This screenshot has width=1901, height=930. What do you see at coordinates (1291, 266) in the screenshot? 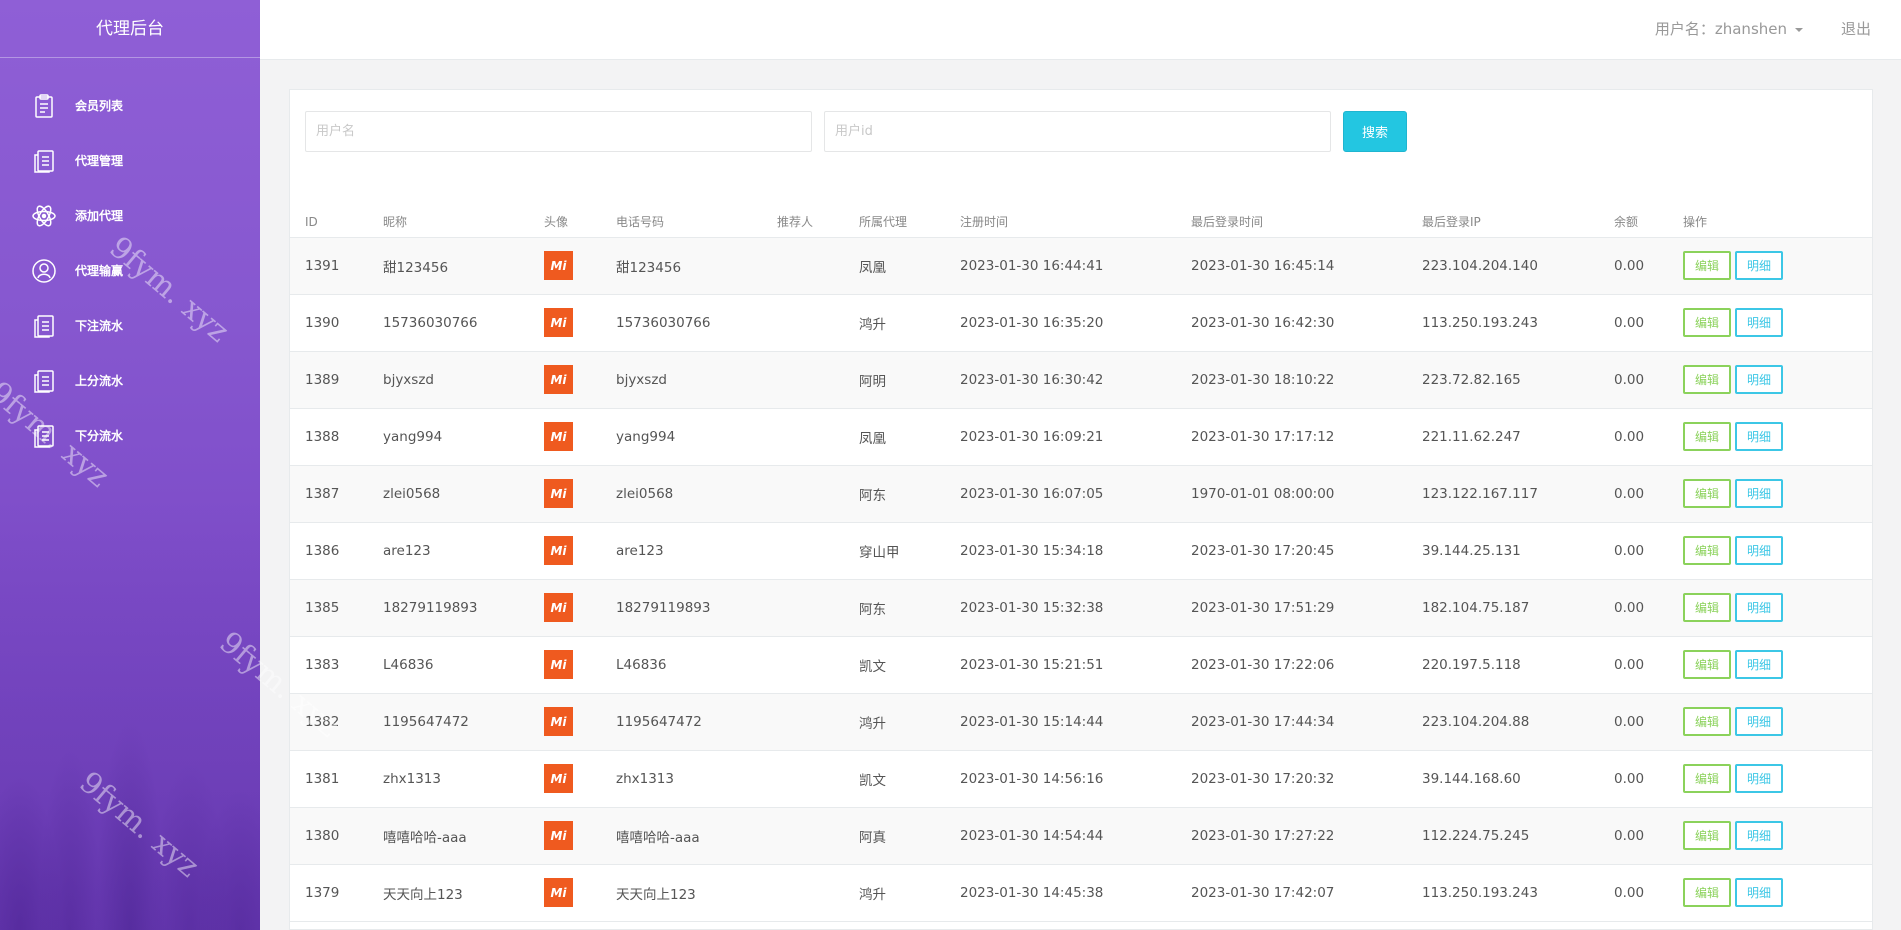
I see `cell-last-login: 2023-01-30 16:45:14` at bounding box center [1291, 266].